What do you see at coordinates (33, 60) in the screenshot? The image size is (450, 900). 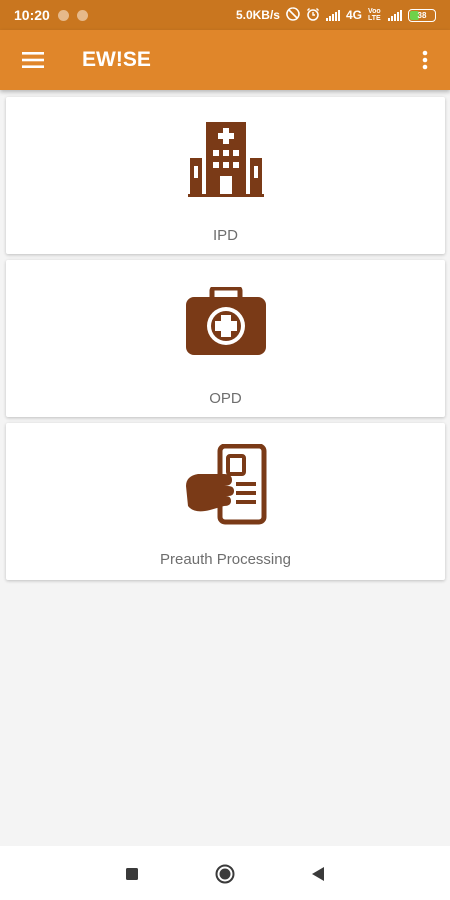 I see `hamburger-menu-icon` at bounding box center [33, 60].